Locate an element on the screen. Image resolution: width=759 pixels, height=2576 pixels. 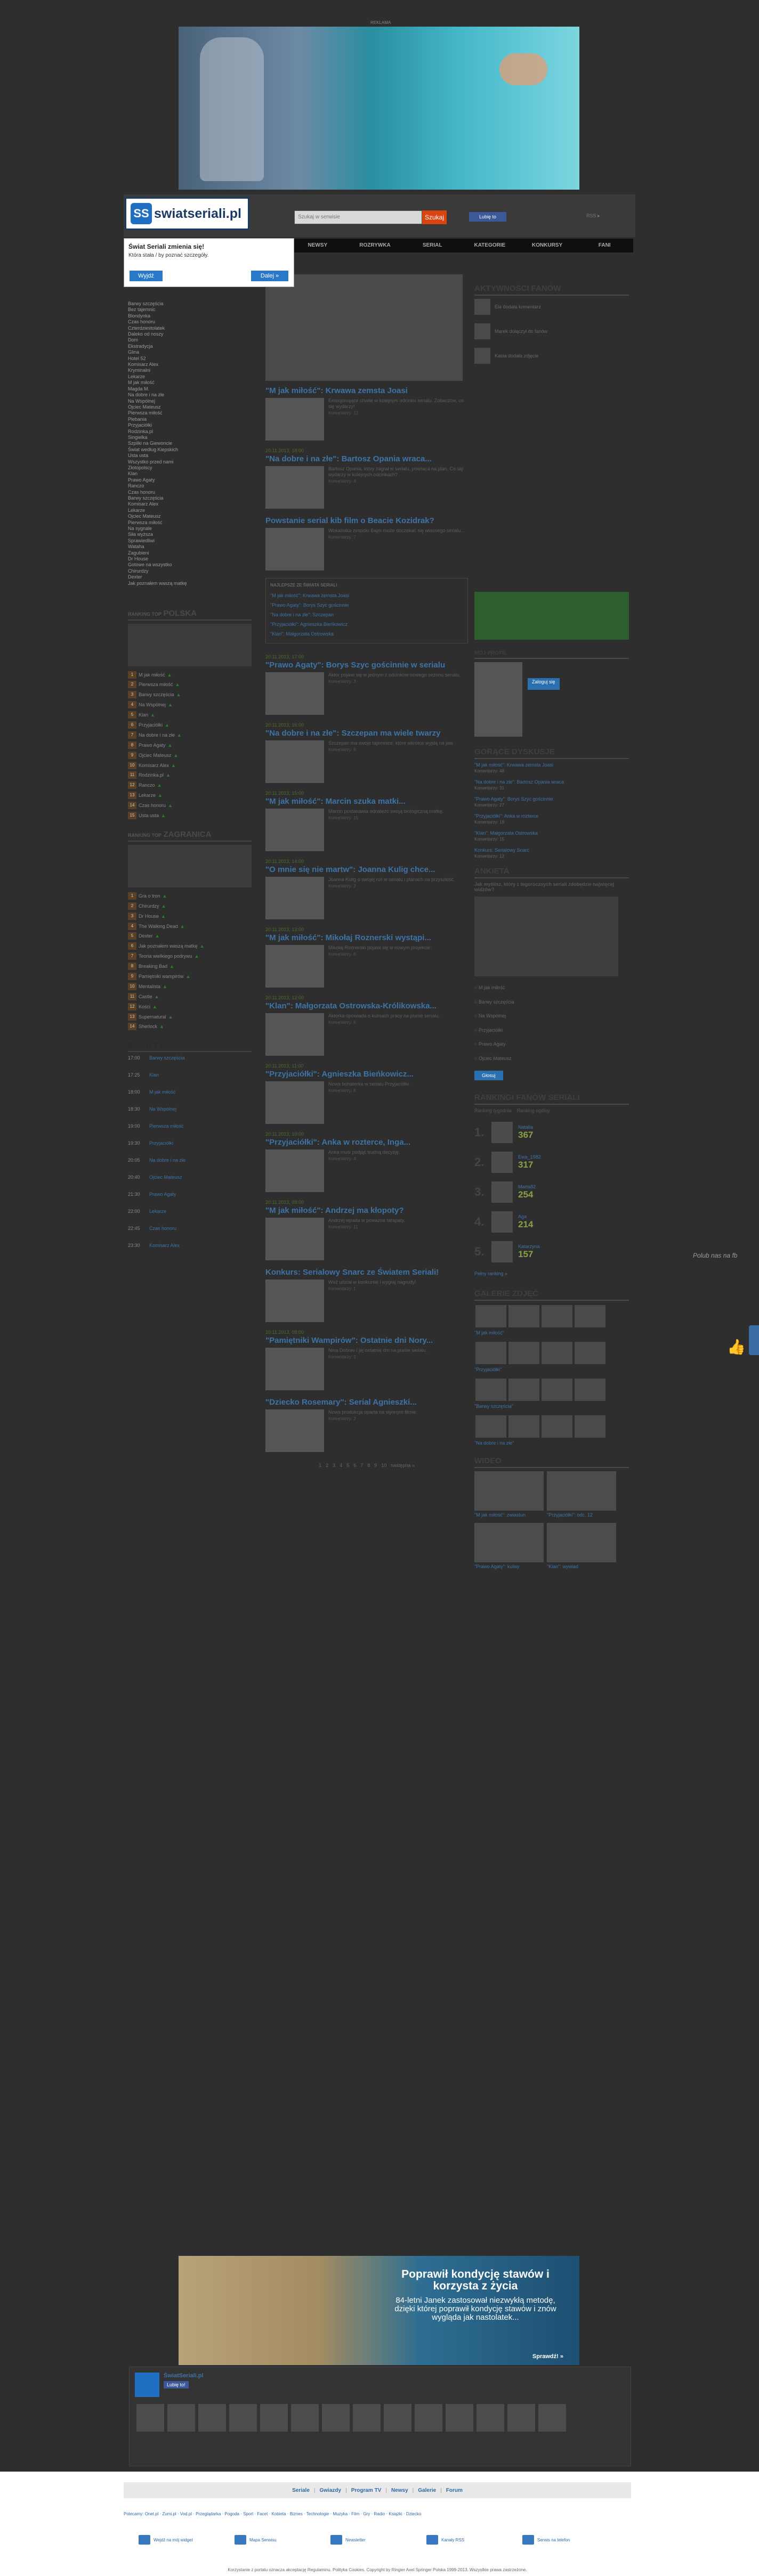
footer-tool: Wejdź na mój widget is located at coordinates (187, 2540).